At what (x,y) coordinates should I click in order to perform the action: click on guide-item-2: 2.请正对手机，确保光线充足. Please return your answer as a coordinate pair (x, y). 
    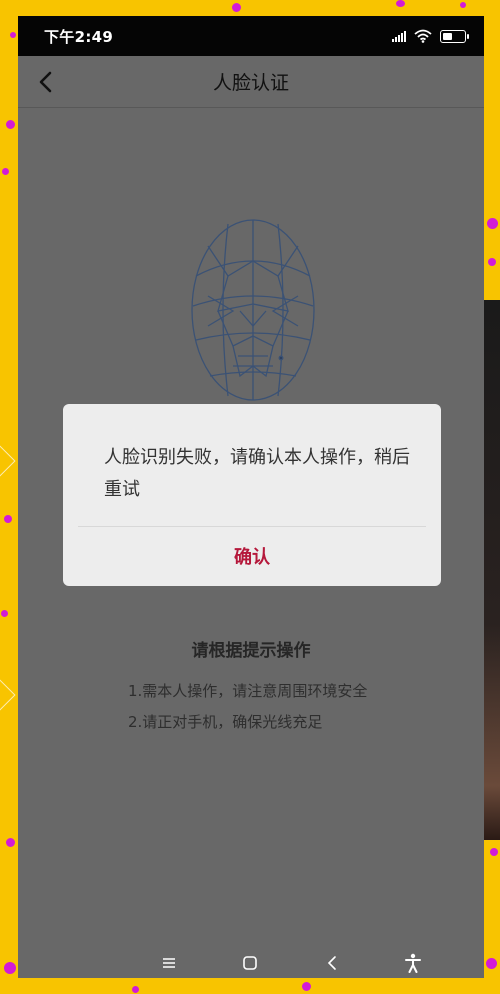
    Looking at the image, I should click on (225, 722).